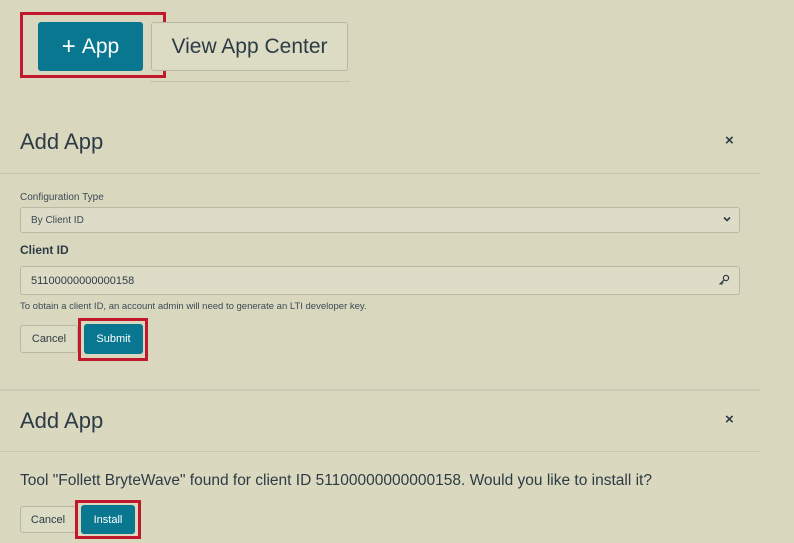  What do you see at coordinates (83, 280) in the screenshot?
I see `client-id-value: 51100000000000158` at bounding box center [83, 280].